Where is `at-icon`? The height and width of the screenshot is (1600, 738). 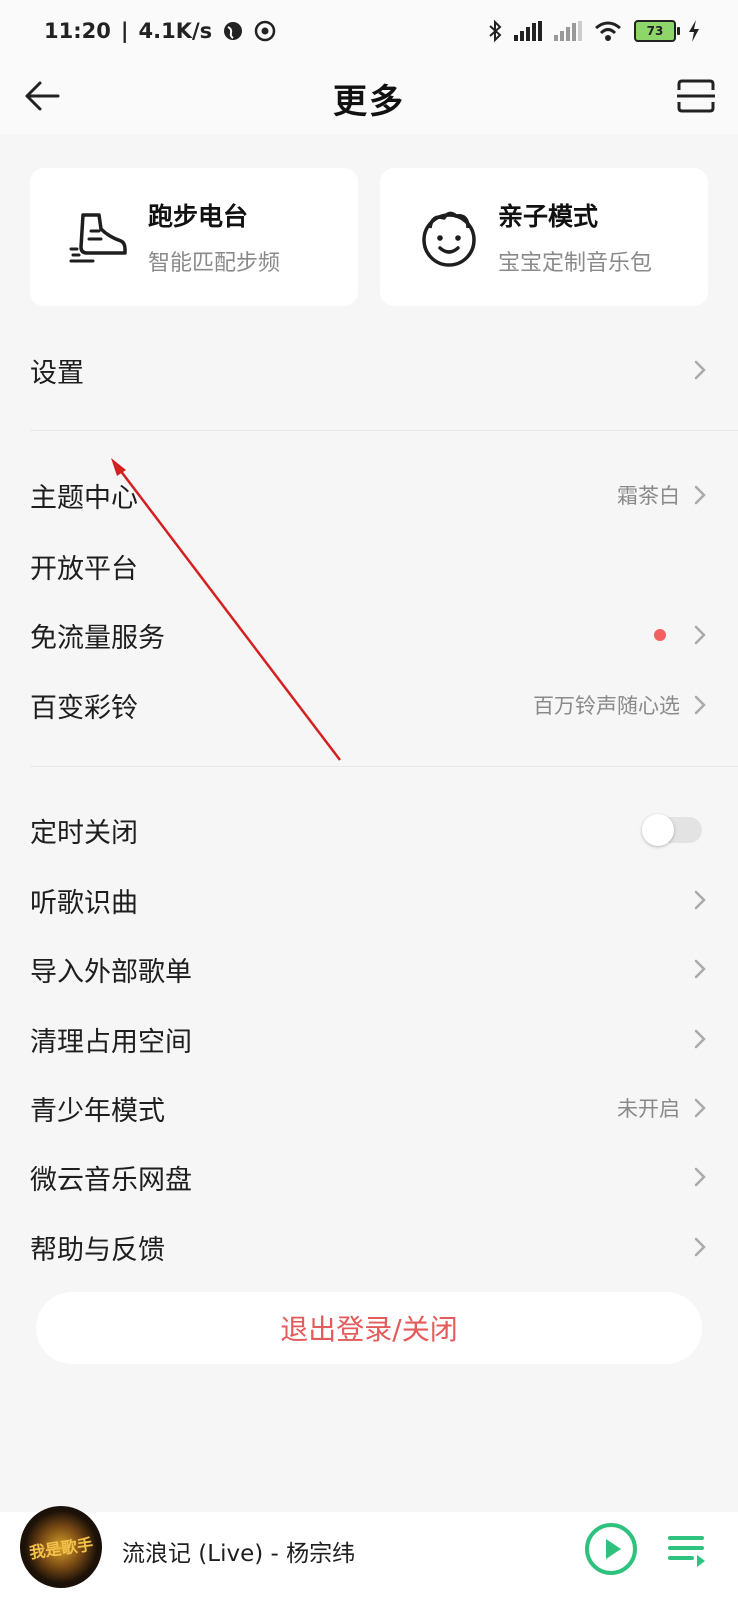 at-icon is located at coordinates (265, 31).